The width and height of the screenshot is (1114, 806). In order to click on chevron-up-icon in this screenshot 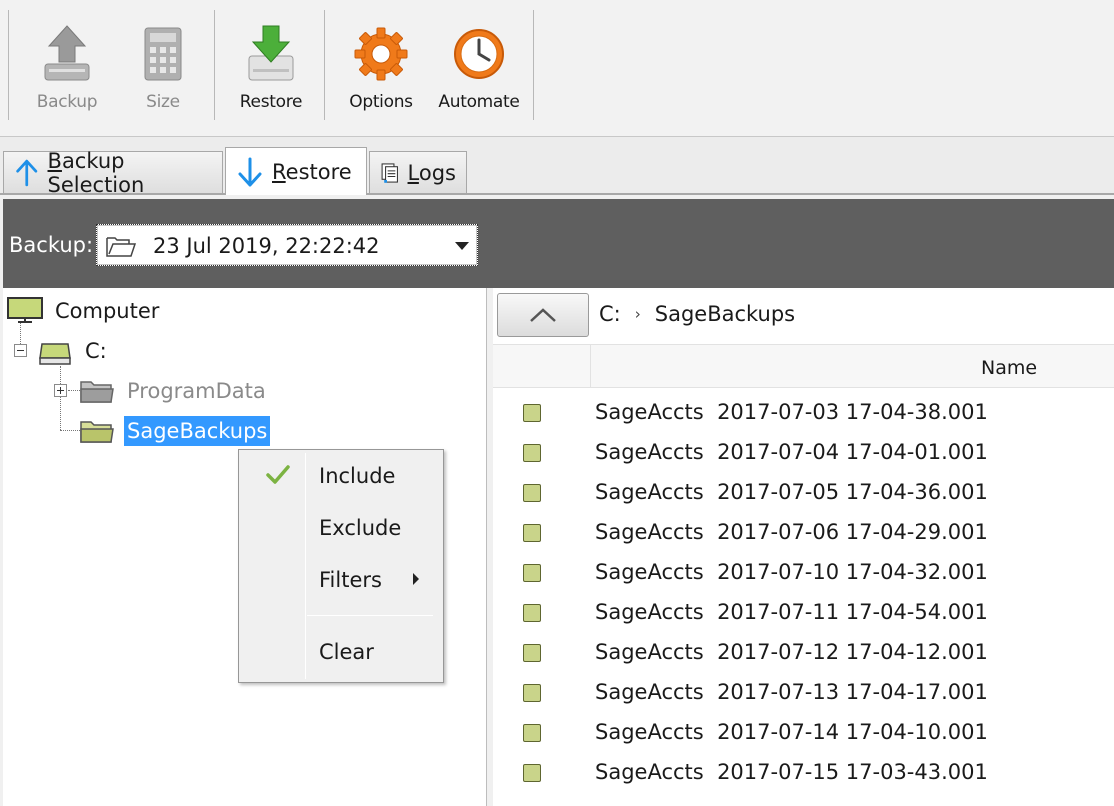, I will do `click(543, 315)`.